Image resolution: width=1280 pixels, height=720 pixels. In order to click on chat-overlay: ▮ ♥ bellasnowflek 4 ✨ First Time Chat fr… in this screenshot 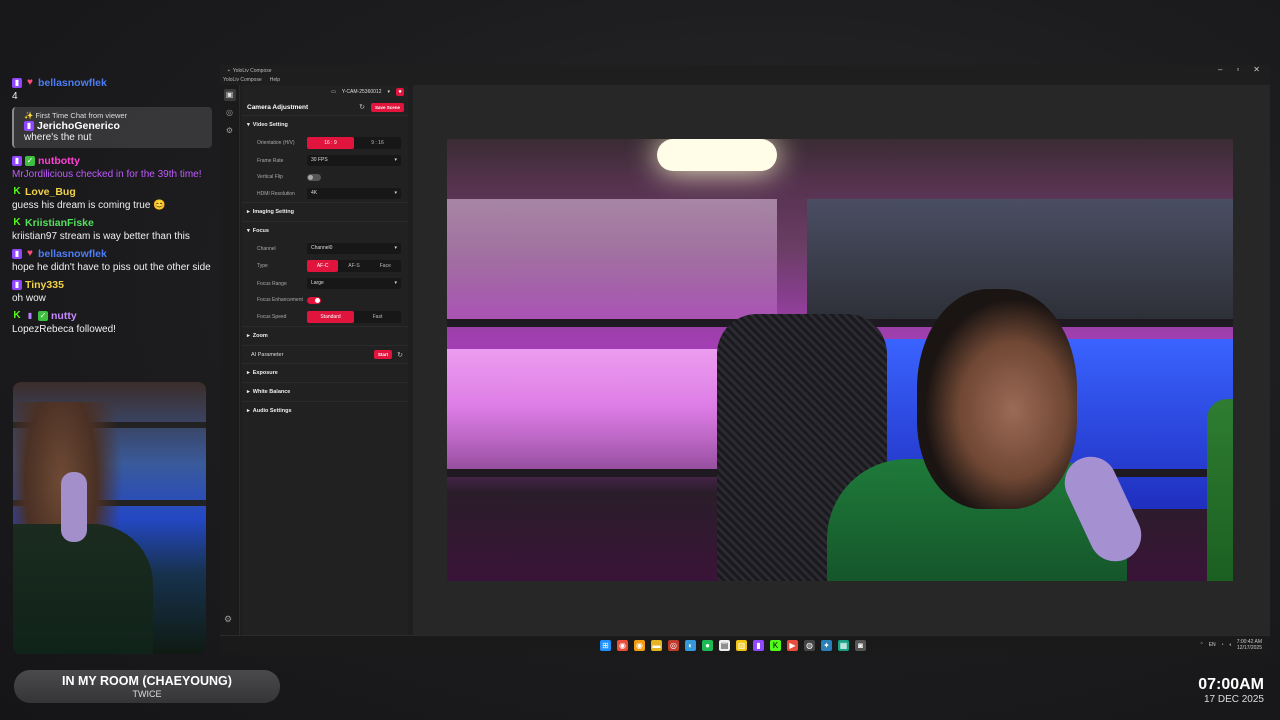, I will do `click(112, 208)`.